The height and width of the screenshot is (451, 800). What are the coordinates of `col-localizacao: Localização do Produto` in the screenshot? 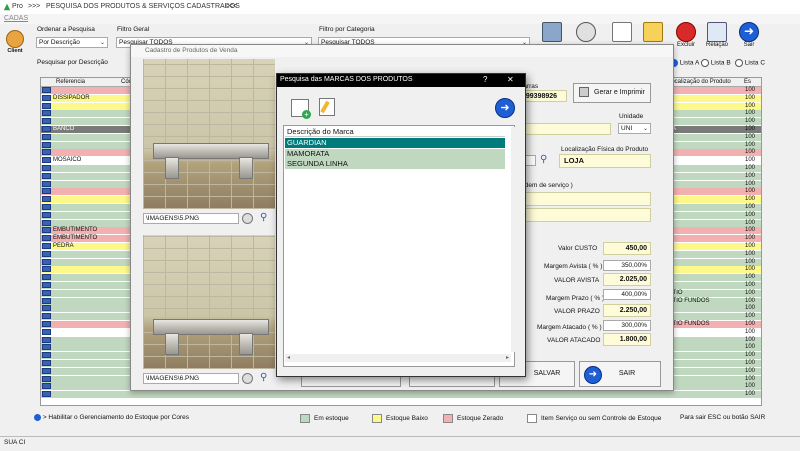 It's located at (699, 82).